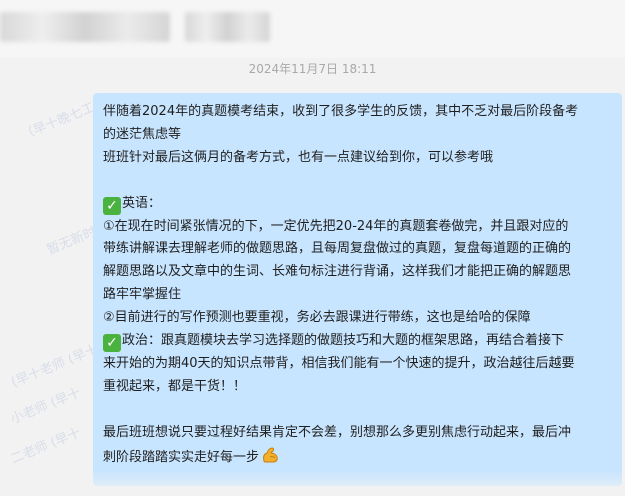  Describe the element at coordinates (341, 111) in the screenshot. I see `message-line: 伴随着2024年的真题模考结束，收到了很多学生的反馈，其中不乏对最后阶段备考` at that location.